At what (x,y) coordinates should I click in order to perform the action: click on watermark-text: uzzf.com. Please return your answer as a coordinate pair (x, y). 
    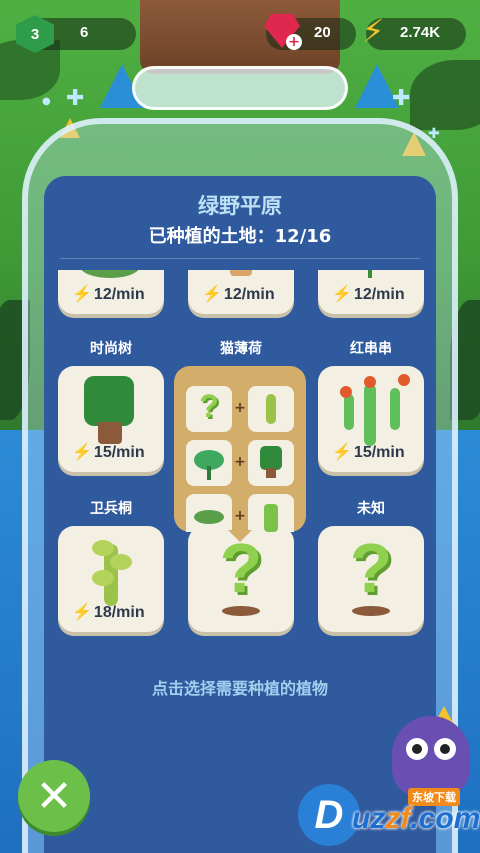
    Looking at the image, I should click on (416, 819).